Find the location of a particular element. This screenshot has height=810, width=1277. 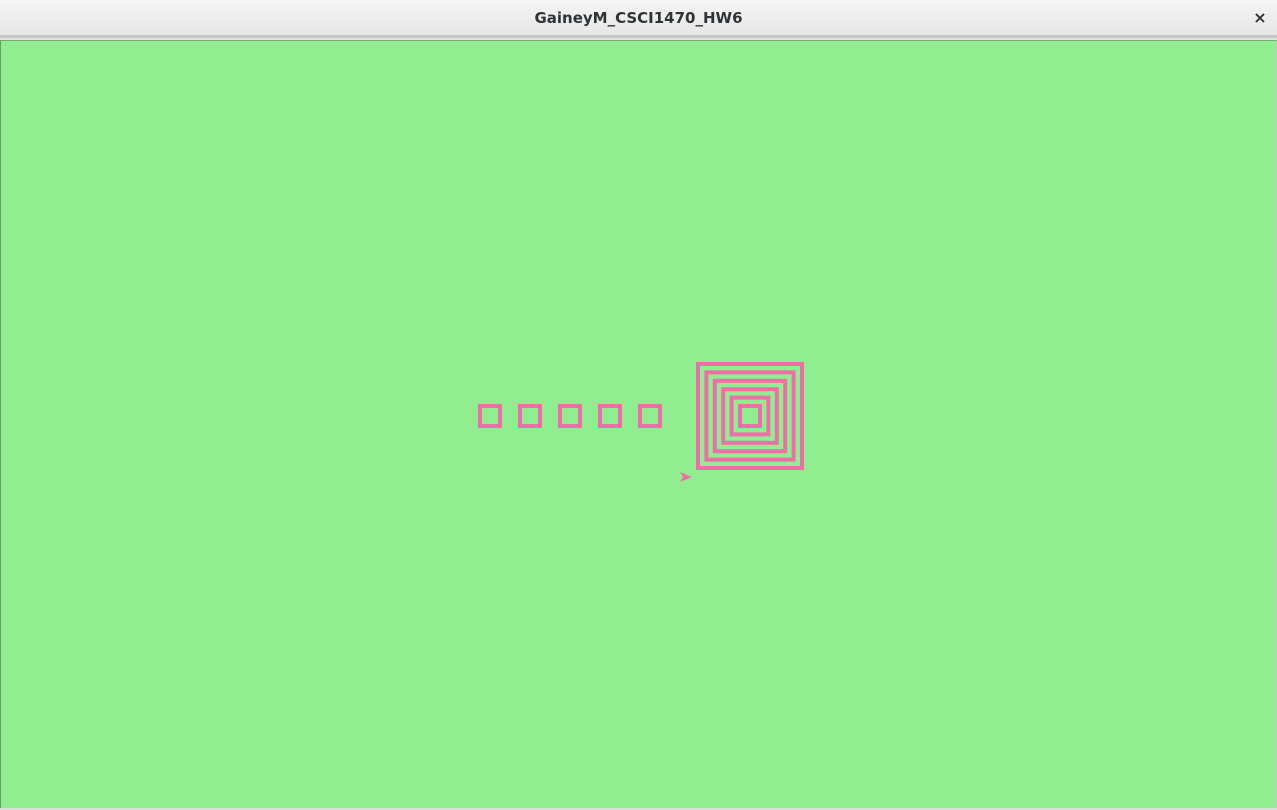

title-bar: GaineyM_CSCI1470_HW6 × is located at coordinates (638, 18).